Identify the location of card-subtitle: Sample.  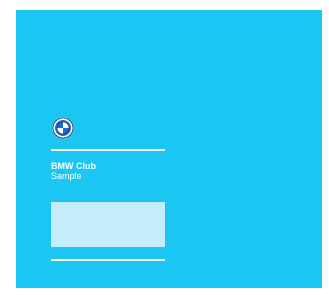
(66, 176).